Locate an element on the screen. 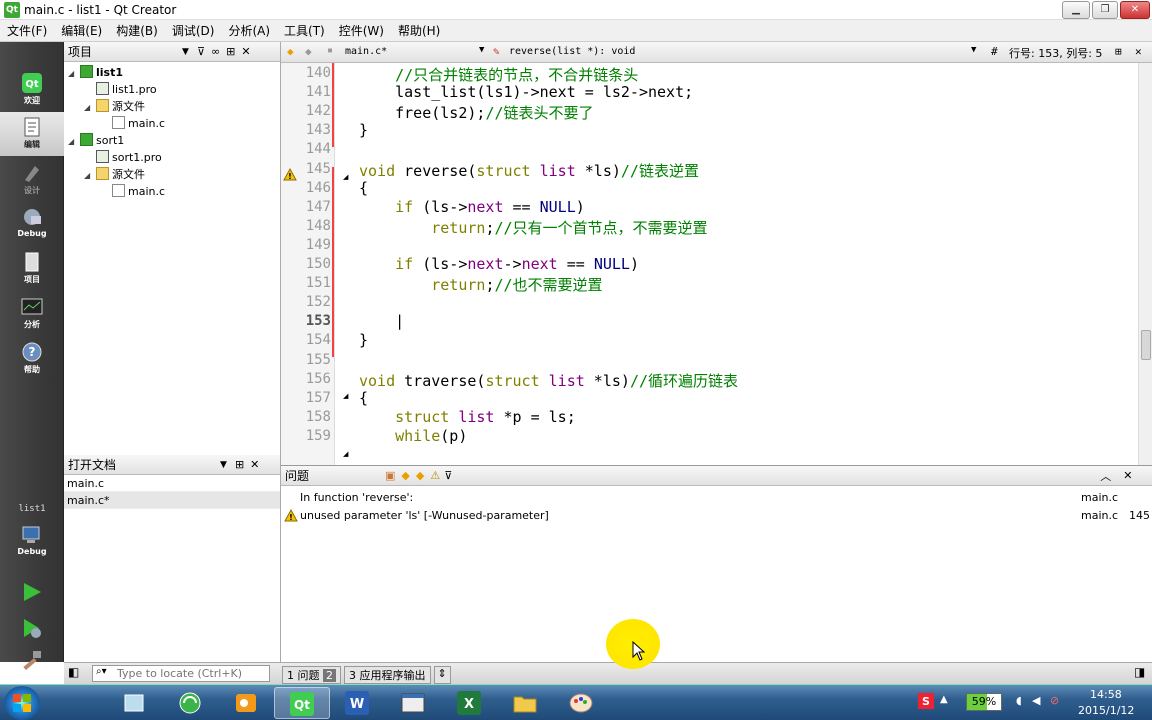 The image size is (1152, 720). next-issue-icon: ◆ is located at coordinates (420, 475).